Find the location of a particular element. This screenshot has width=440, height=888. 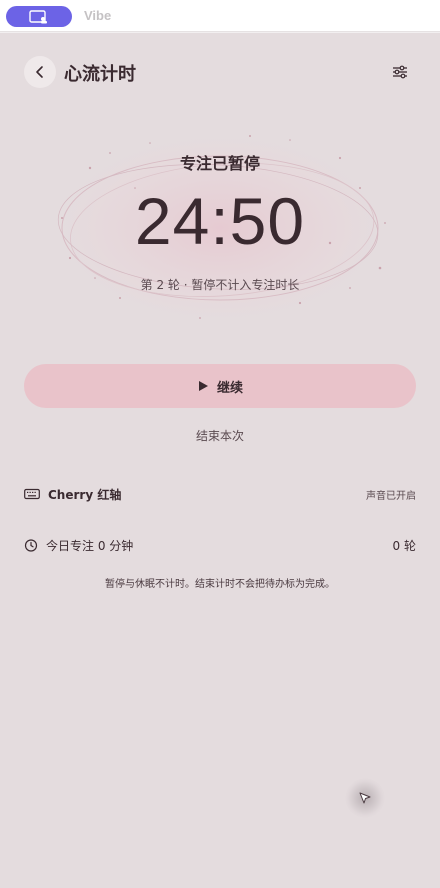

timer-icon is located at coordinates (31, 545).